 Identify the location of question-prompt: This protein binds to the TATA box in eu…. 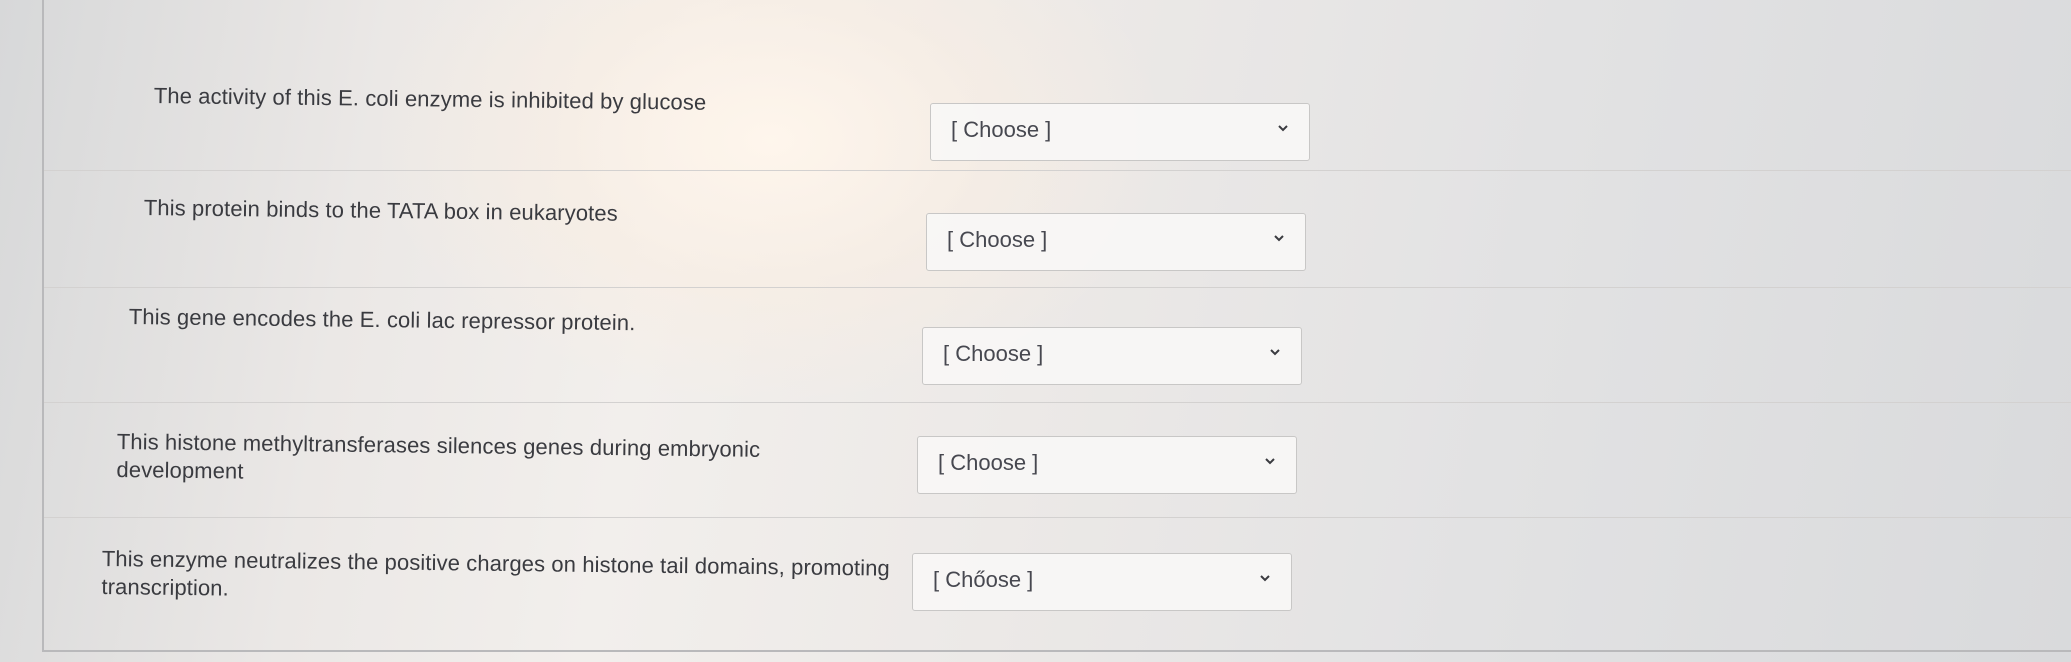
(380, 210).